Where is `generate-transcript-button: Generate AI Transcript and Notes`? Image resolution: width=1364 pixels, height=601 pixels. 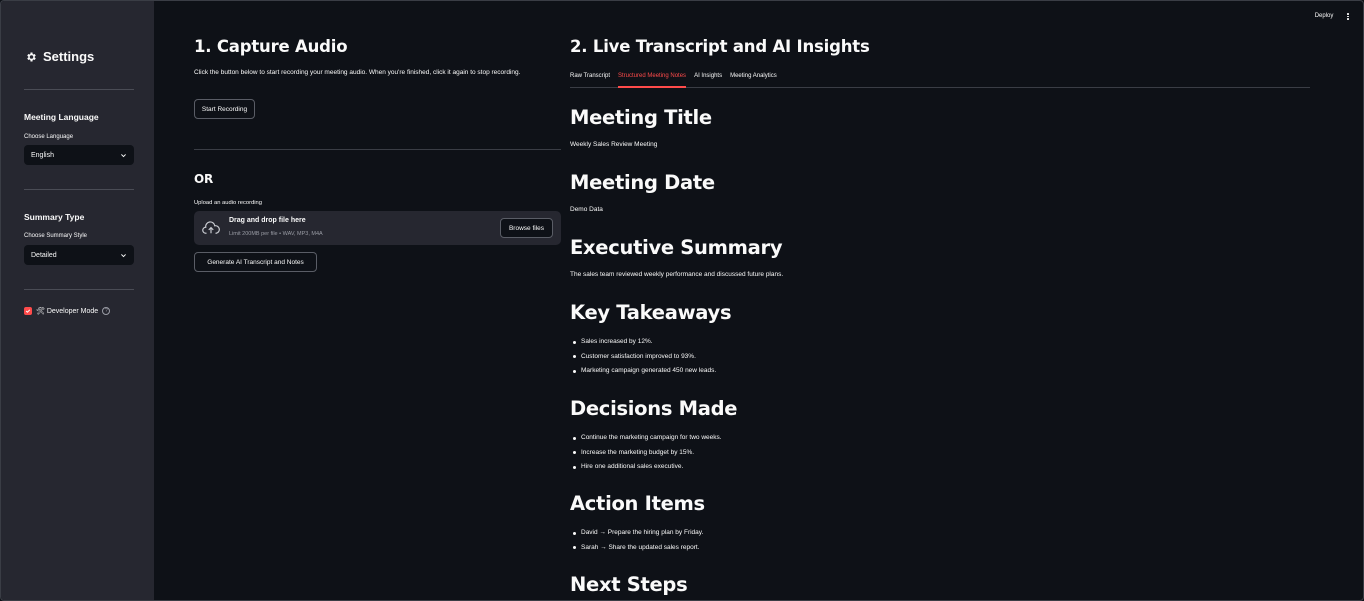
generate-transcript-button: Generate AI Transcript and Notes is located at coordinates (255, 262).